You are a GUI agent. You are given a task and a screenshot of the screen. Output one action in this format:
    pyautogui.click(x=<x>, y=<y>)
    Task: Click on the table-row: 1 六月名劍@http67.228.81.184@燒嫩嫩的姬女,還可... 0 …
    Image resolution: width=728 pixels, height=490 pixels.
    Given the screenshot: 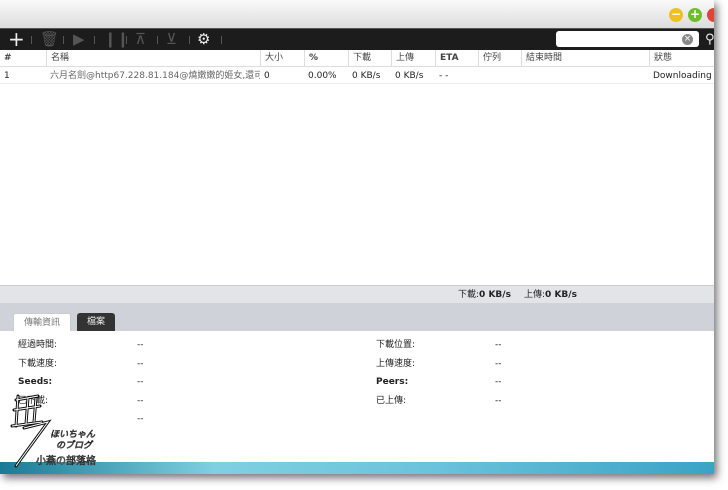 What is the action you would take?
    pyautogui.click(x=357, y=76)
    